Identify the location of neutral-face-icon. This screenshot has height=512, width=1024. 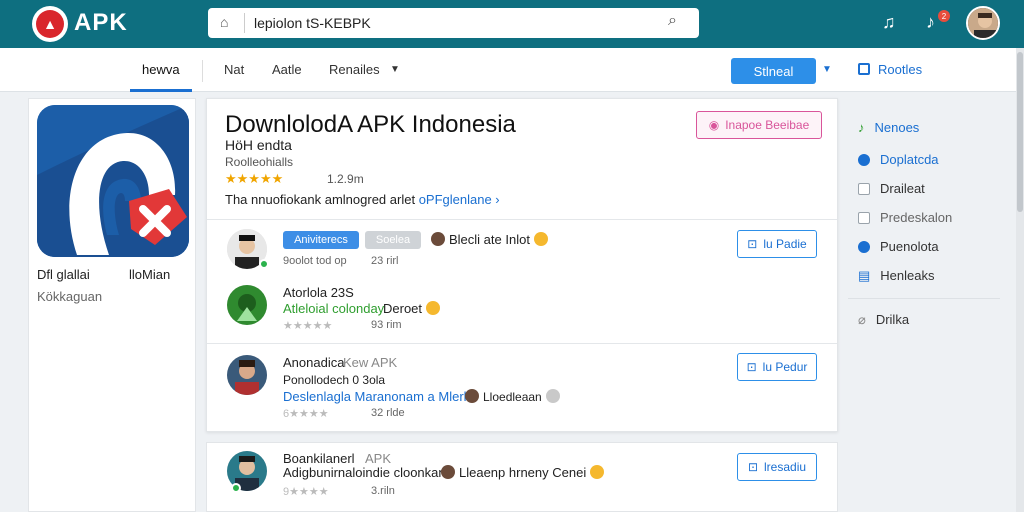
(552, 396).